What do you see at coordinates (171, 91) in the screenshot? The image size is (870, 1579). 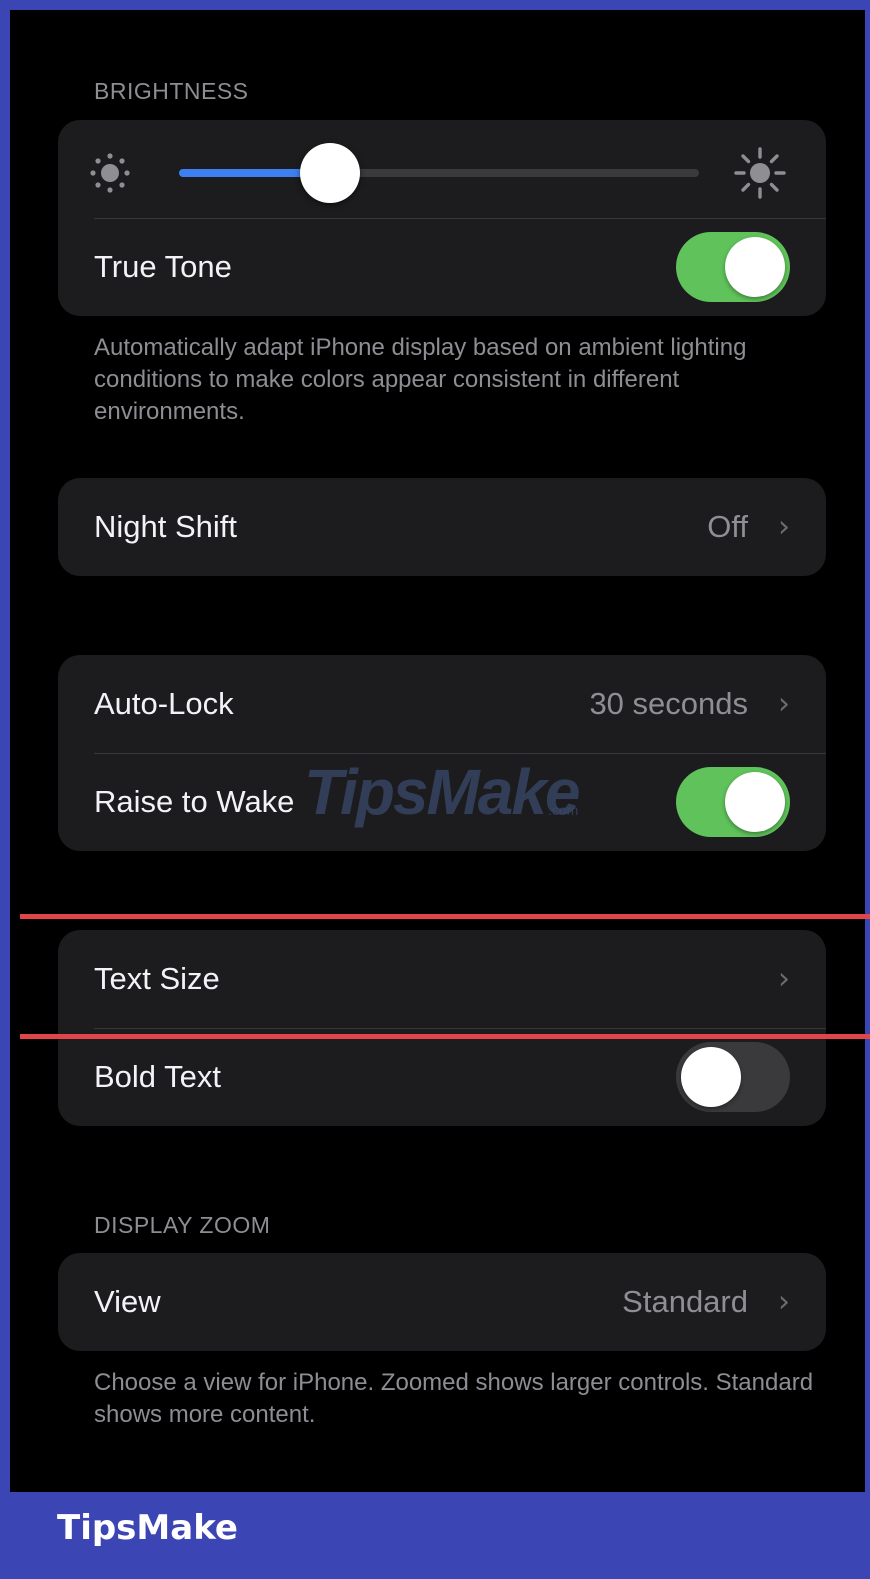 I see `brightness-header: BRIGHTNESS` at bounding box center [171, 91].